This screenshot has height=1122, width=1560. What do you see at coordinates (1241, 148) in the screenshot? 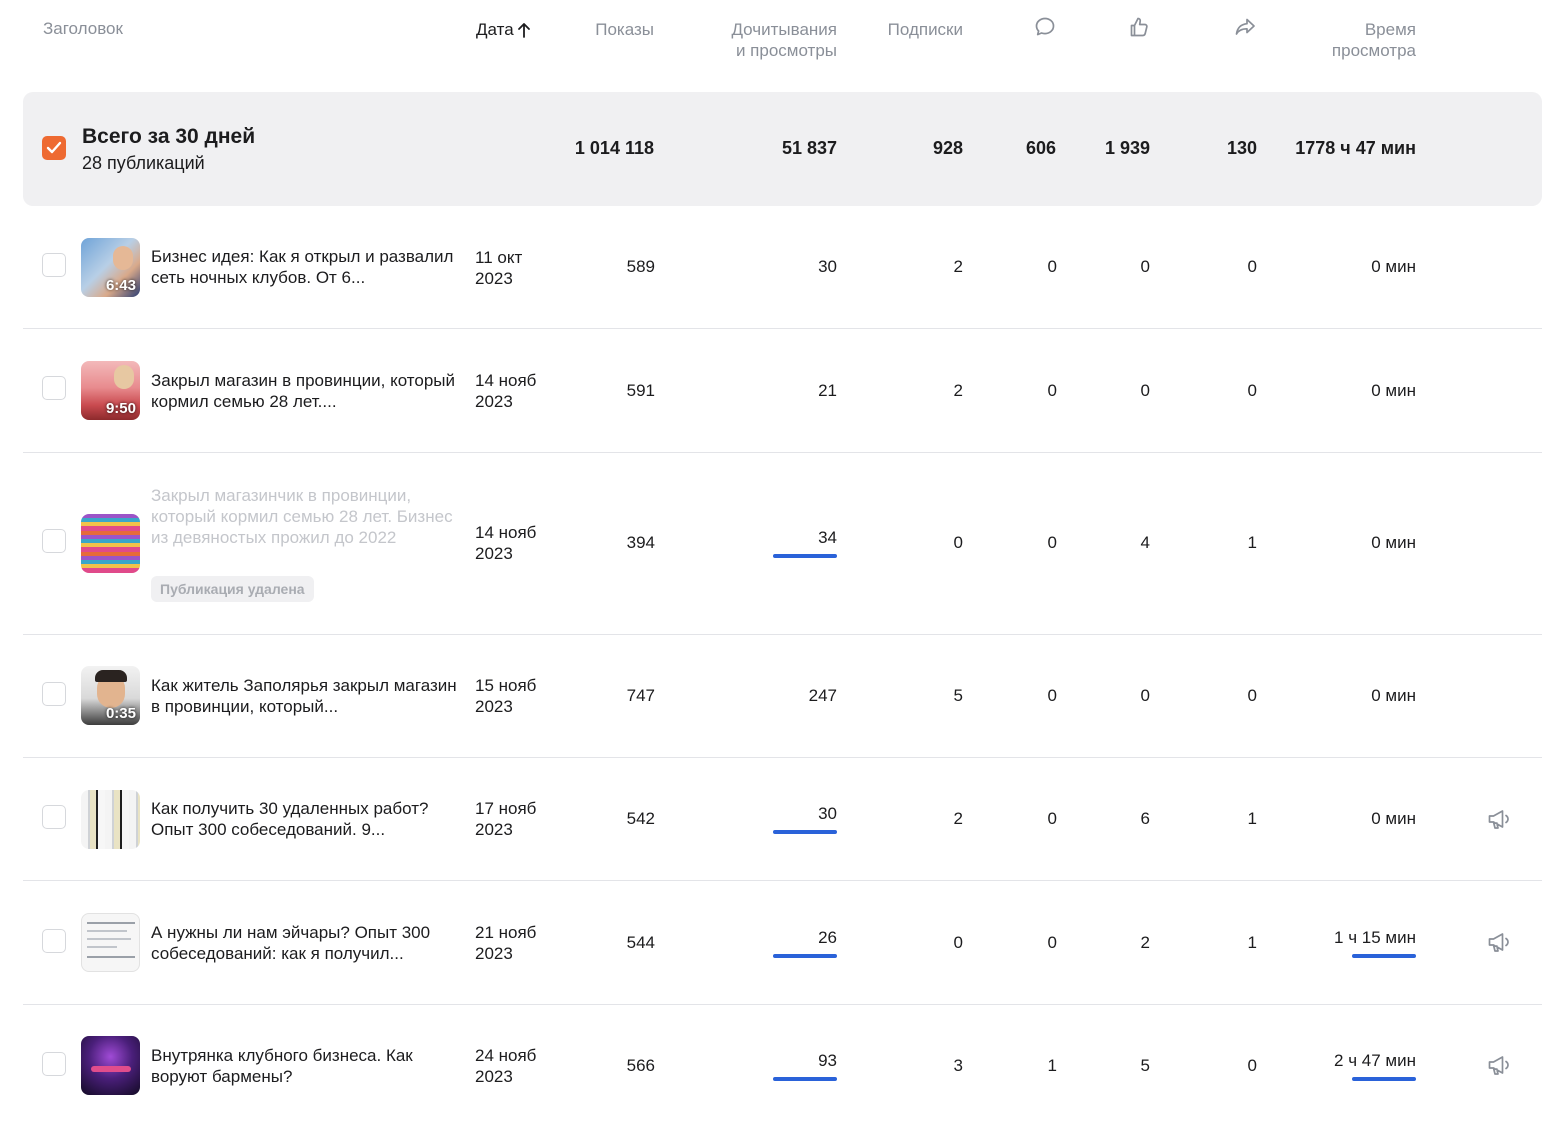
I see `summary-shares: 130` at bounding box center [1241, 148].